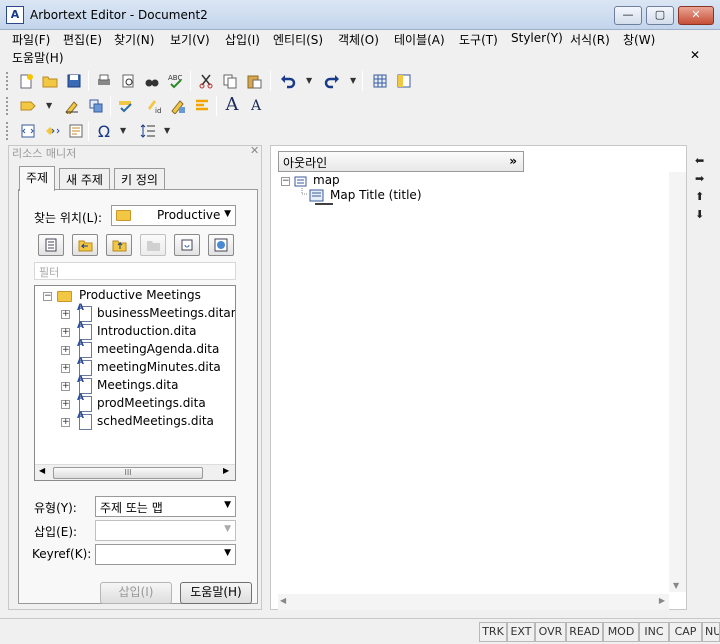 This screenshot has height=644, width=720. I want to click on menu-window: 창(W), so click(639, 39).